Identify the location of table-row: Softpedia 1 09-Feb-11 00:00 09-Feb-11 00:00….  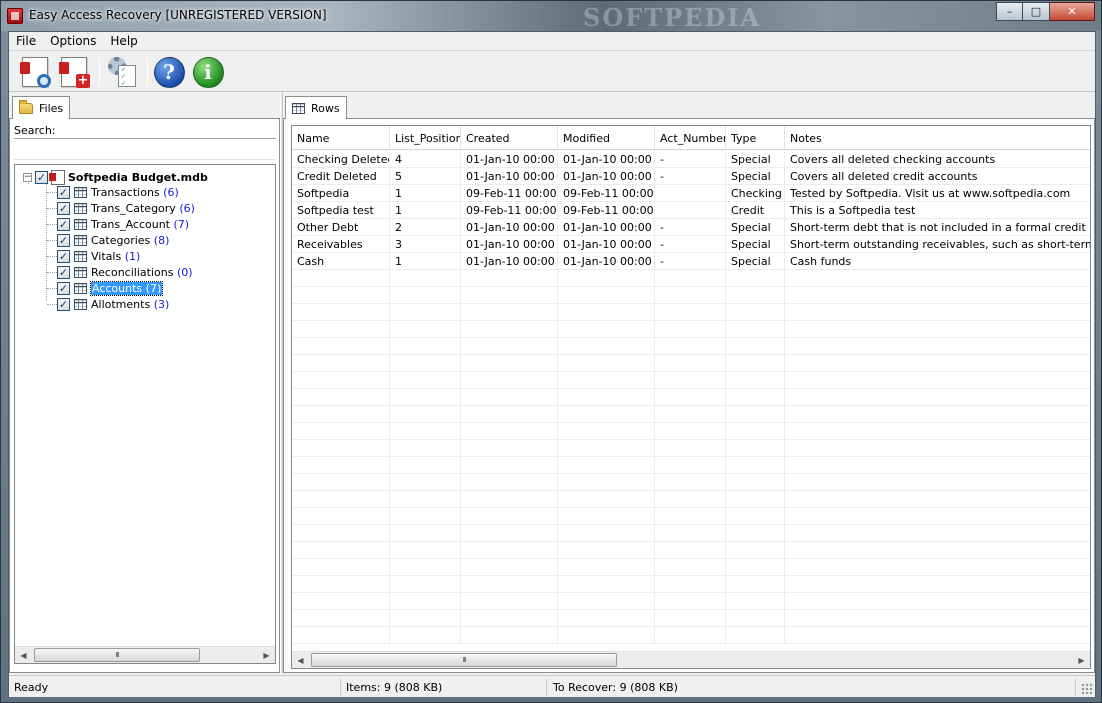
(691, 193).